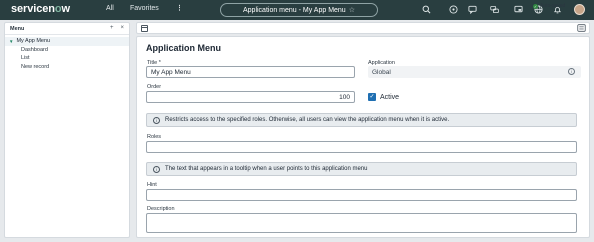 Image resolution: width=594 pixels, height=242 pixels. I want to click on tree-item-new-record: New record, so click(67, 67).